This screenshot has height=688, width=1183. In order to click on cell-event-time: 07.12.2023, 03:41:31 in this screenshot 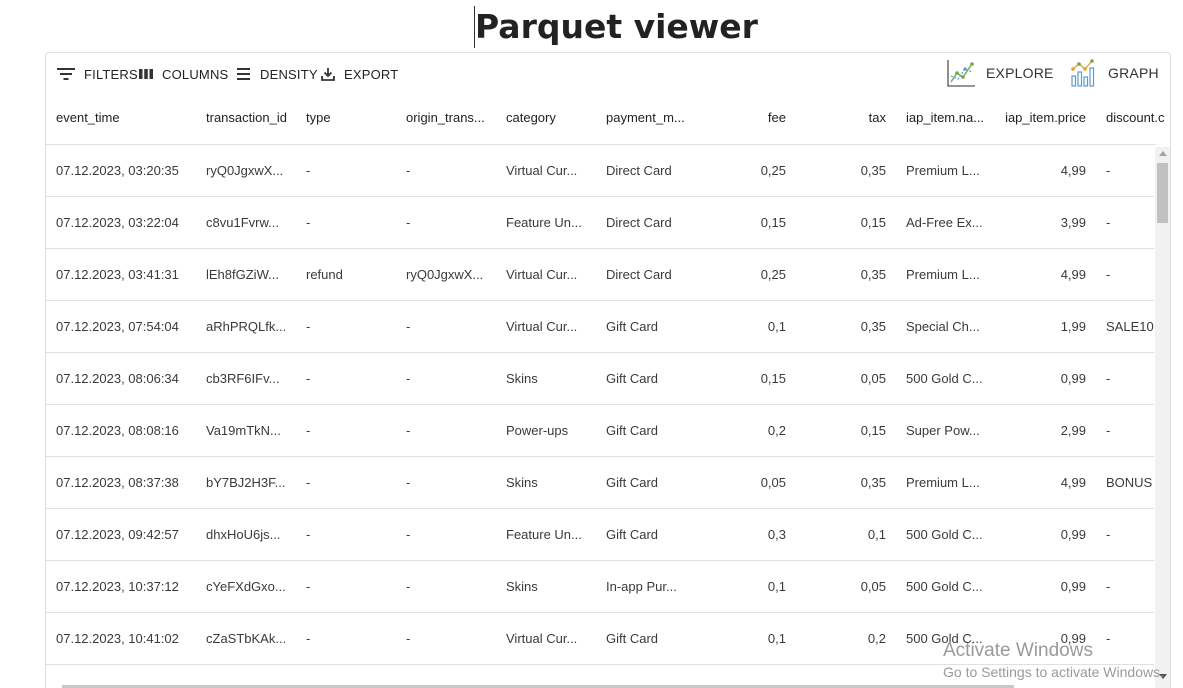, I will do `click(117, 274)`.